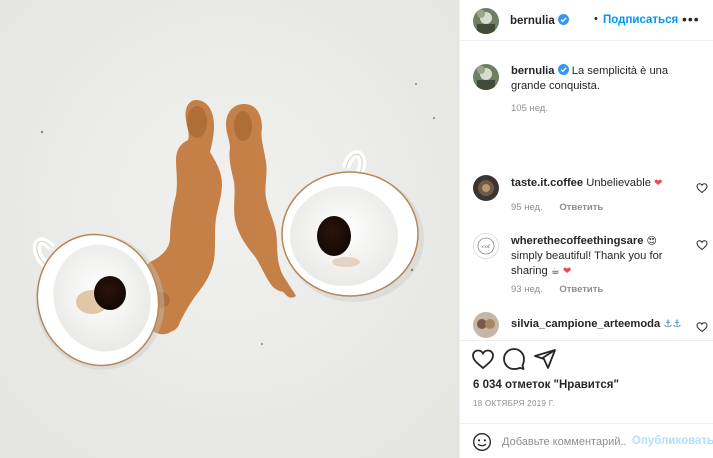 The height and width of the screenshot is (458, 713). Describe the element at coordinates (672, 441) in the screenshot. I see `publish-button: Опубликовать` at that location.